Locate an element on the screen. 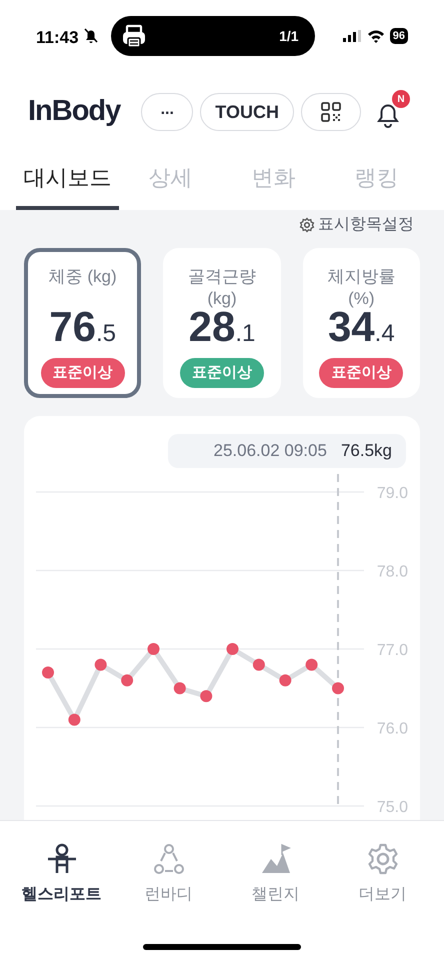 This screenshot has height=960, width=444. wifi-icon is located at coordinates (375, 36).